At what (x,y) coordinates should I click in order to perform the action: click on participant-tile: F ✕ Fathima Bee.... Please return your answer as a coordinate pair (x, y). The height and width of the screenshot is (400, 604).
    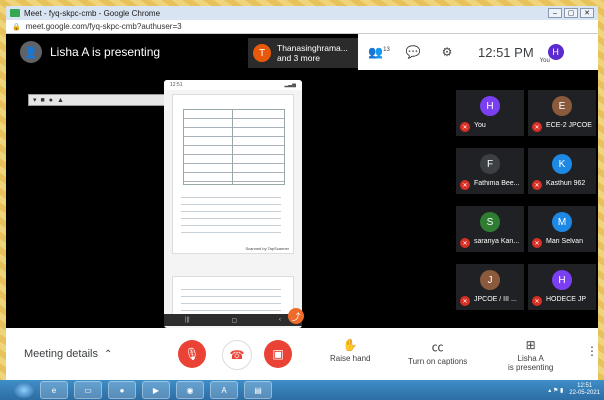
    Looking at the image, I should click on (490, 171).